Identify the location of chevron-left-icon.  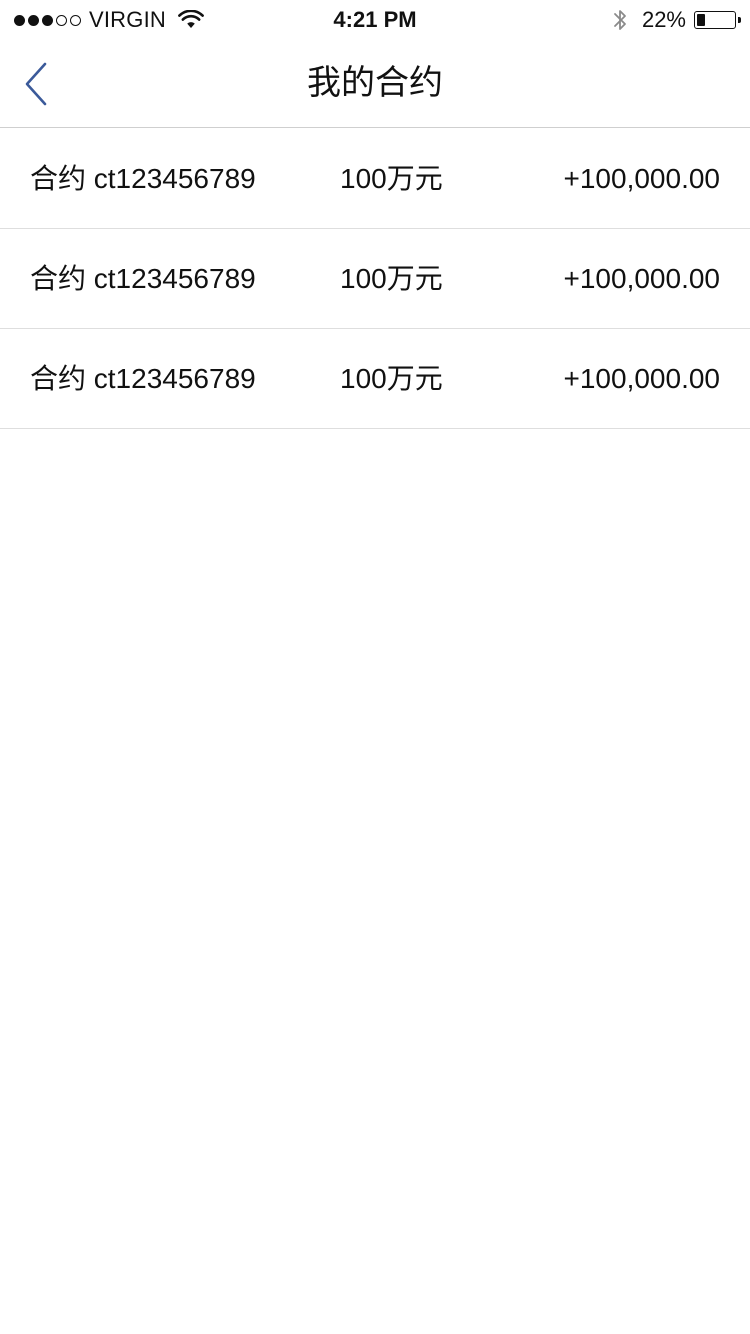
(36, 84).